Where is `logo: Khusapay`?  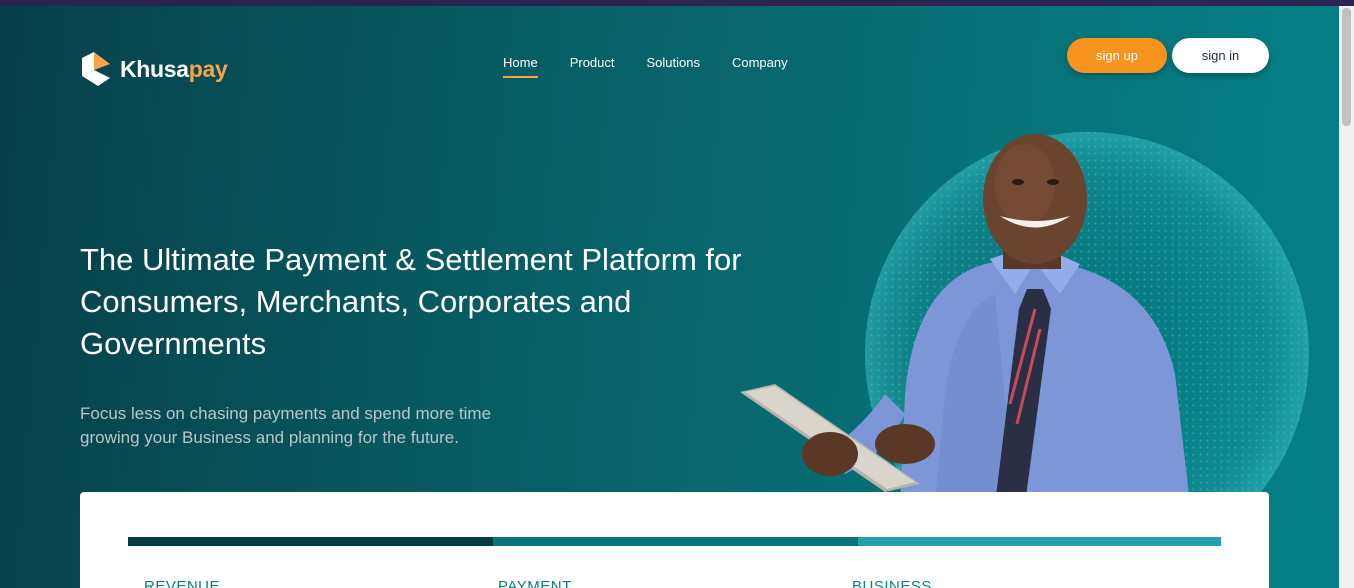
logo: Khusapay is located at coordinates (154, 69).